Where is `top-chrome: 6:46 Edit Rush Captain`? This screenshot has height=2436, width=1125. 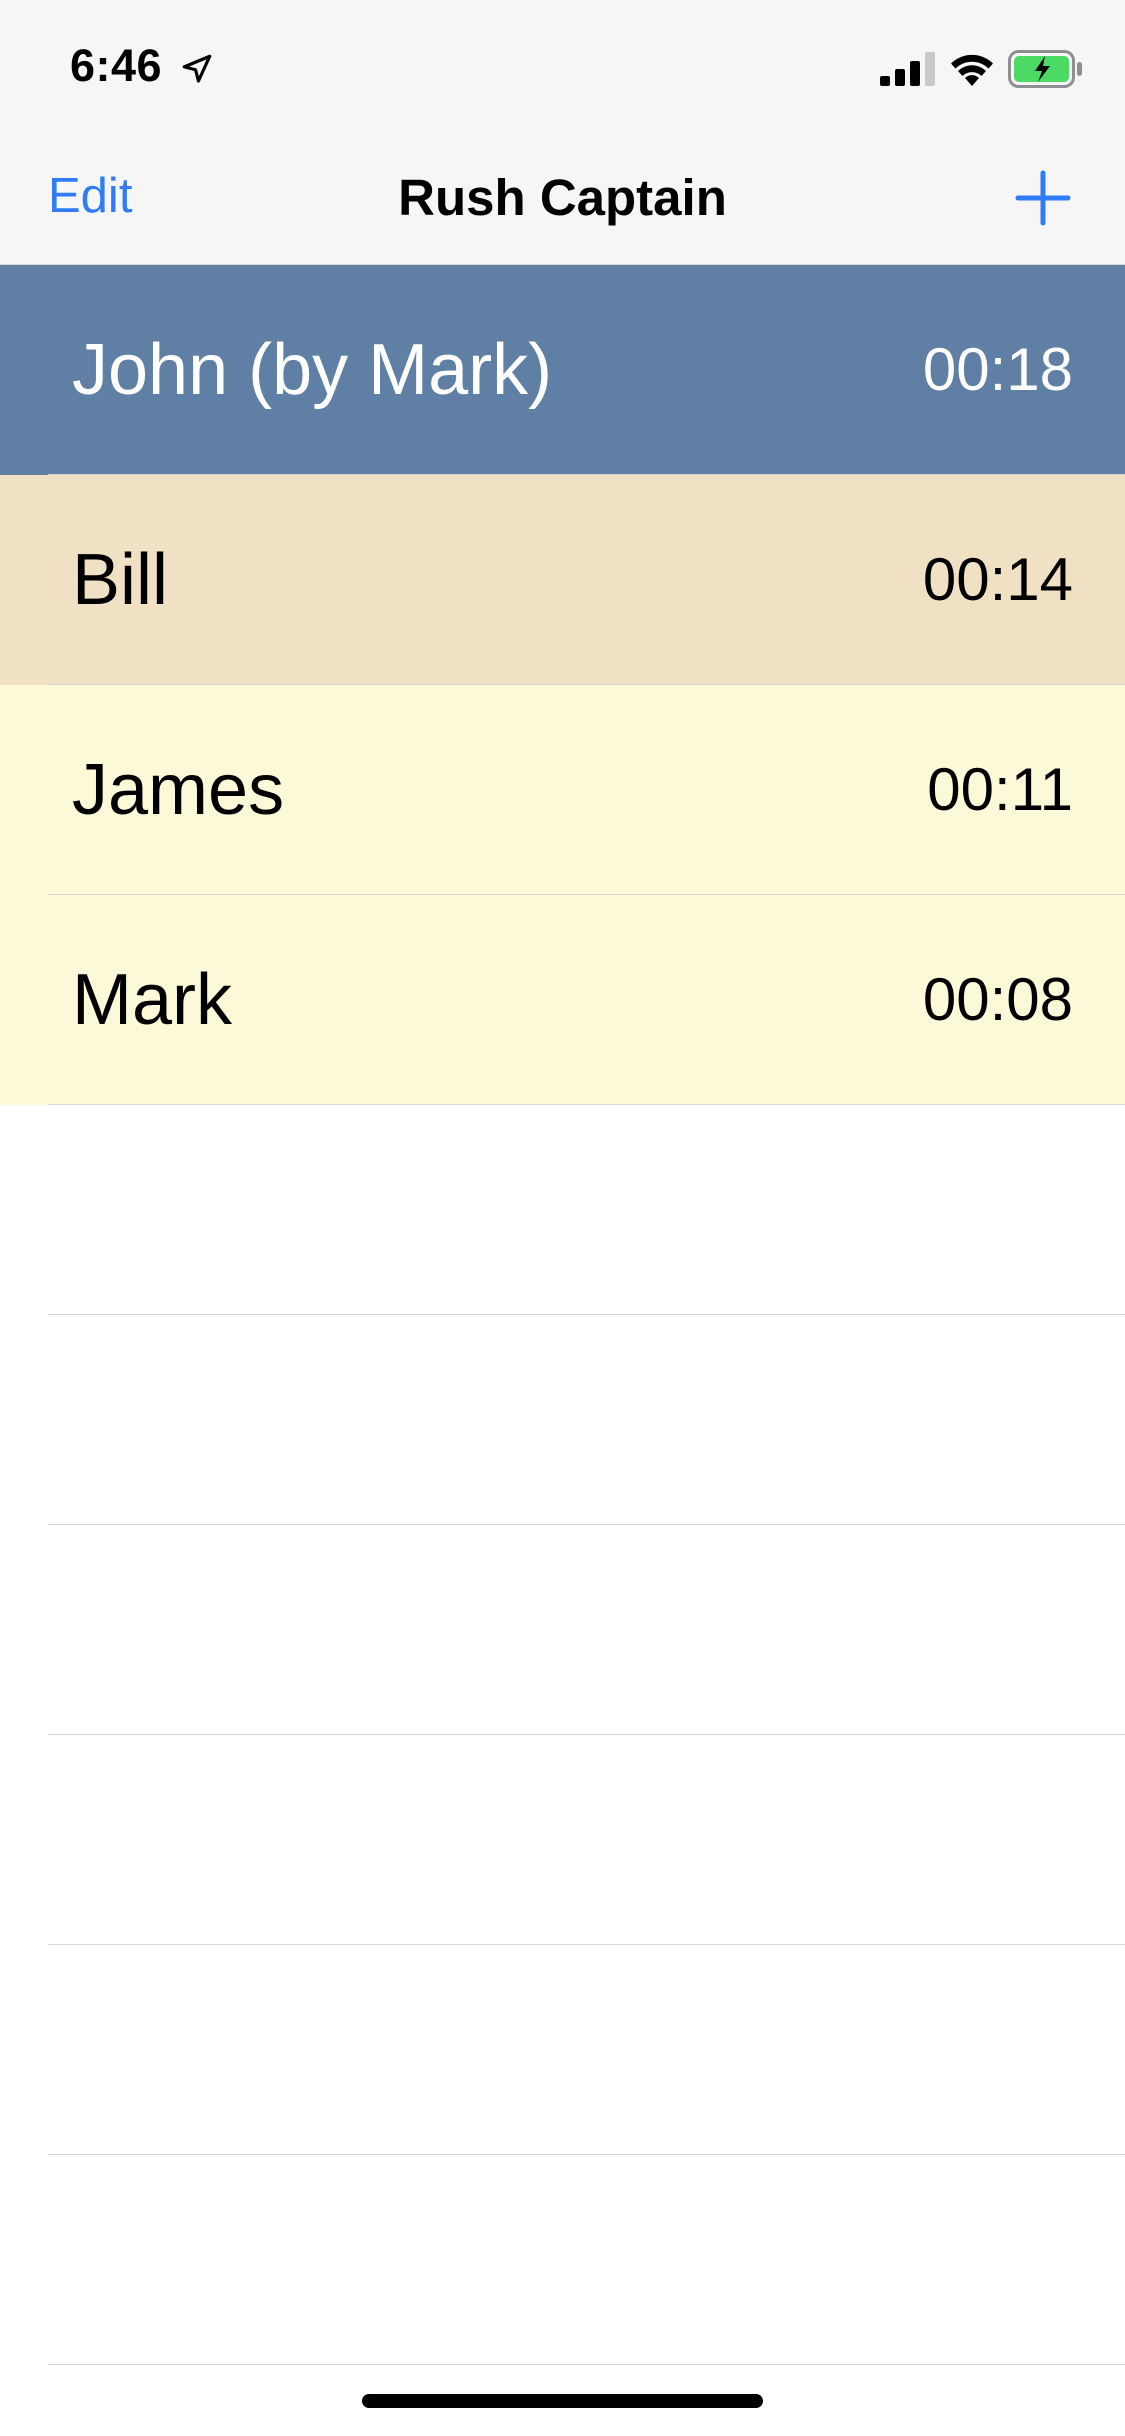
top-chrome: 6:46 Edit Rush Captain is located at coordinates (562, 132).